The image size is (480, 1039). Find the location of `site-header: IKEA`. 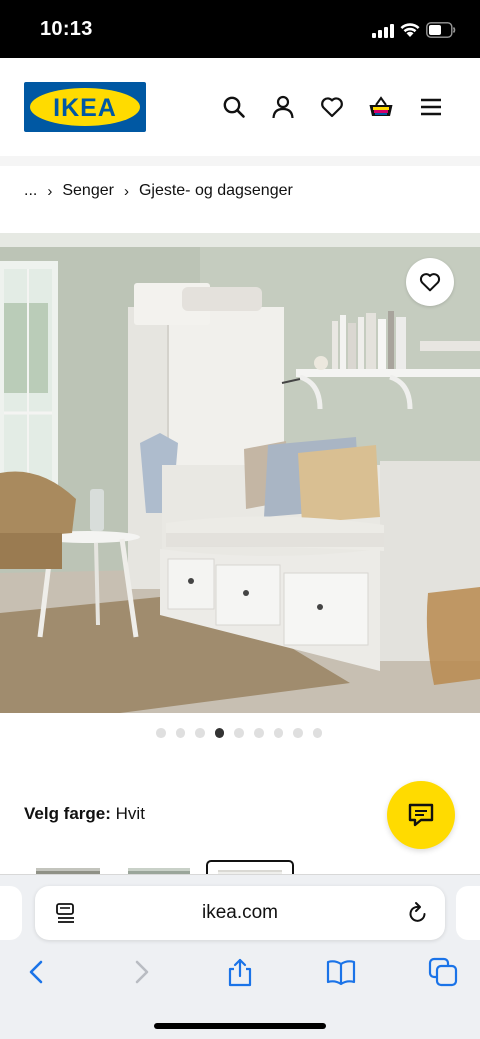

site-header: IKEA is located at coordinates (240, 107).